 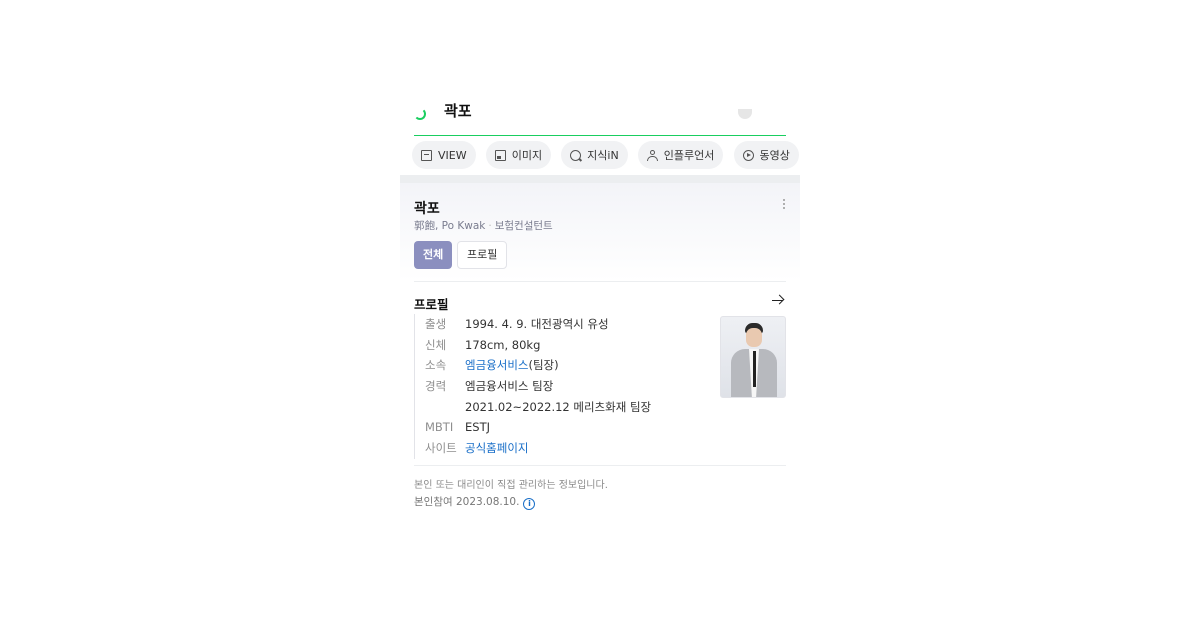 I want to click on info-row-mbti: MBTI ESTJ, so click(x=457, y=427).